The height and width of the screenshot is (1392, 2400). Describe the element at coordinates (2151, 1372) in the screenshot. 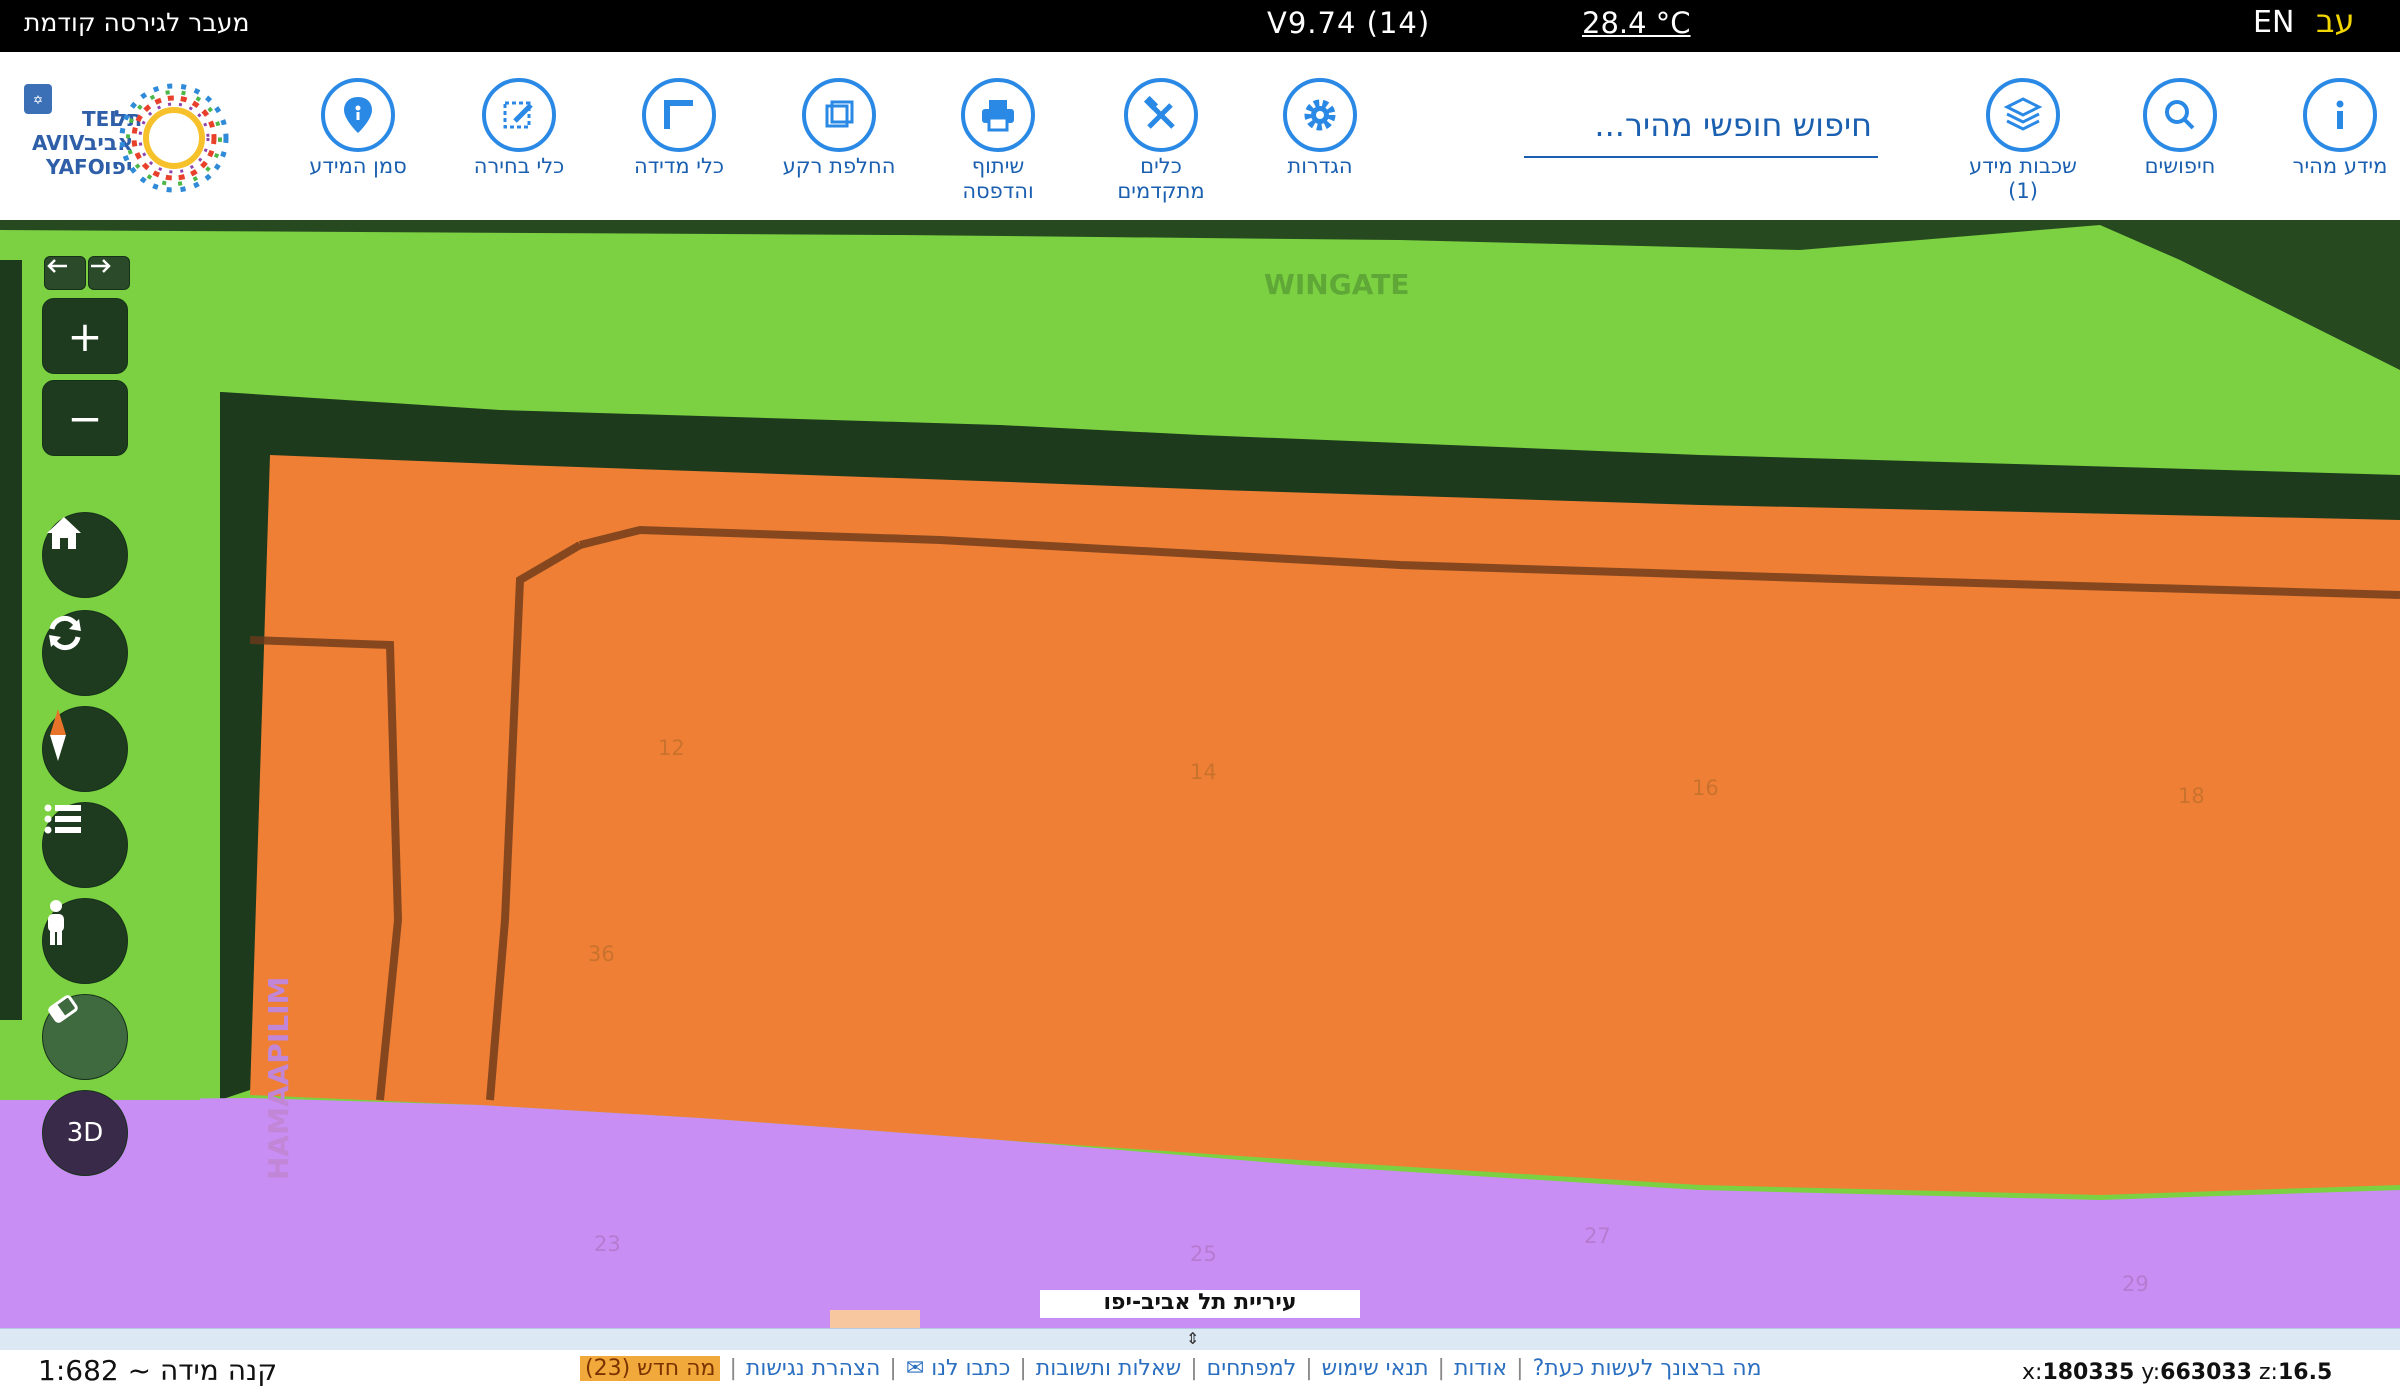

I see `coord-y-label: y:` at that location.